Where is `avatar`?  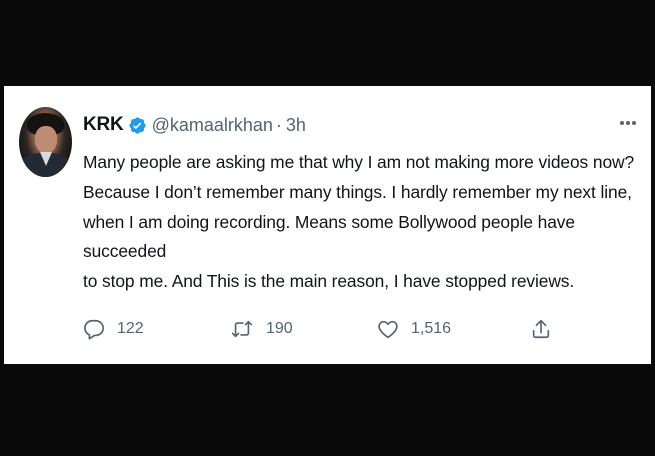
avatar is located at coordinates (45, 142).